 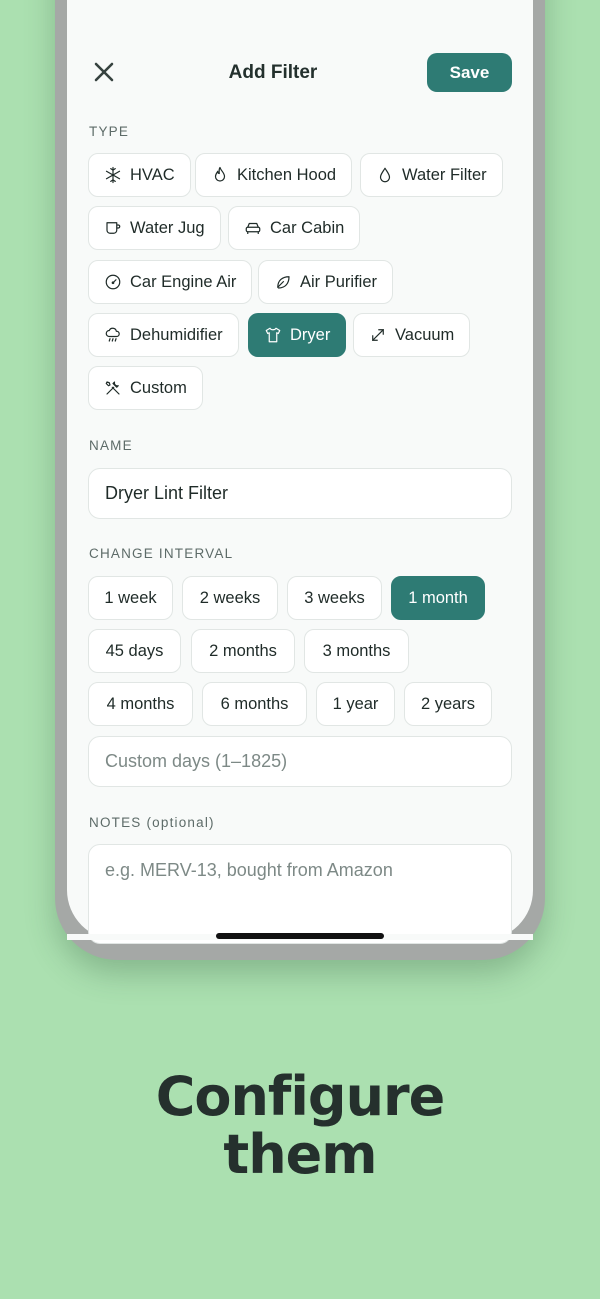 What do you see at coordinates (425, 334) in the screenshot?
I see `chip-label: Vacuum` at bounding box center [425, 334].